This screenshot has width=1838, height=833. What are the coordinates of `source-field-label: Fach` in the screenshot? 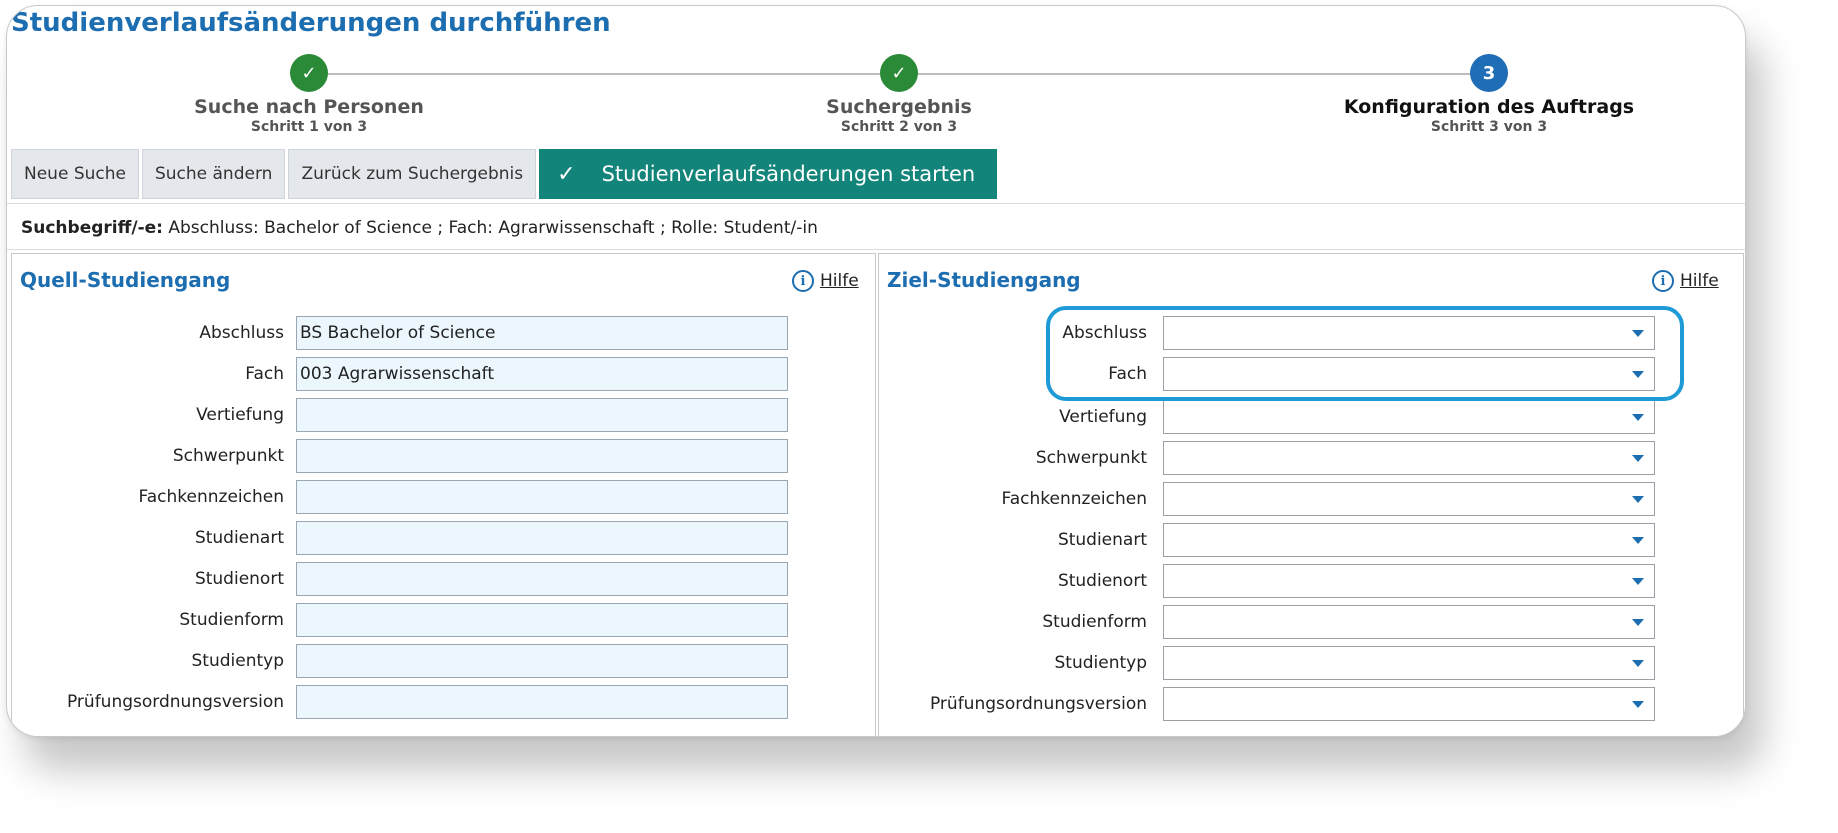 It's located at (264, 374).